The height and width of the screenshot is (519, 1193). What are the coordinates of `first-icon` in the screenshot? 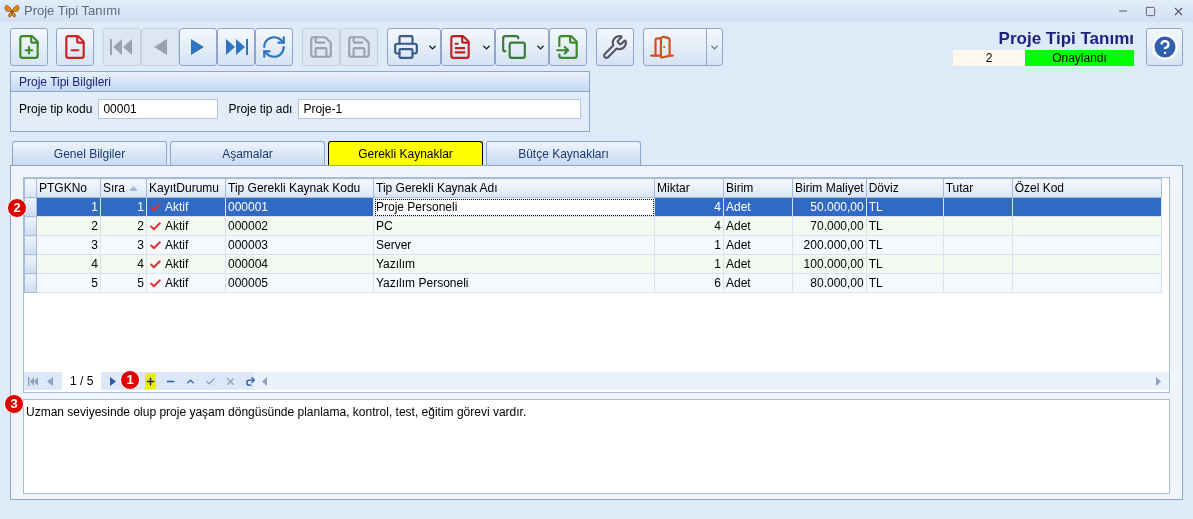 It's located at (33, 381).